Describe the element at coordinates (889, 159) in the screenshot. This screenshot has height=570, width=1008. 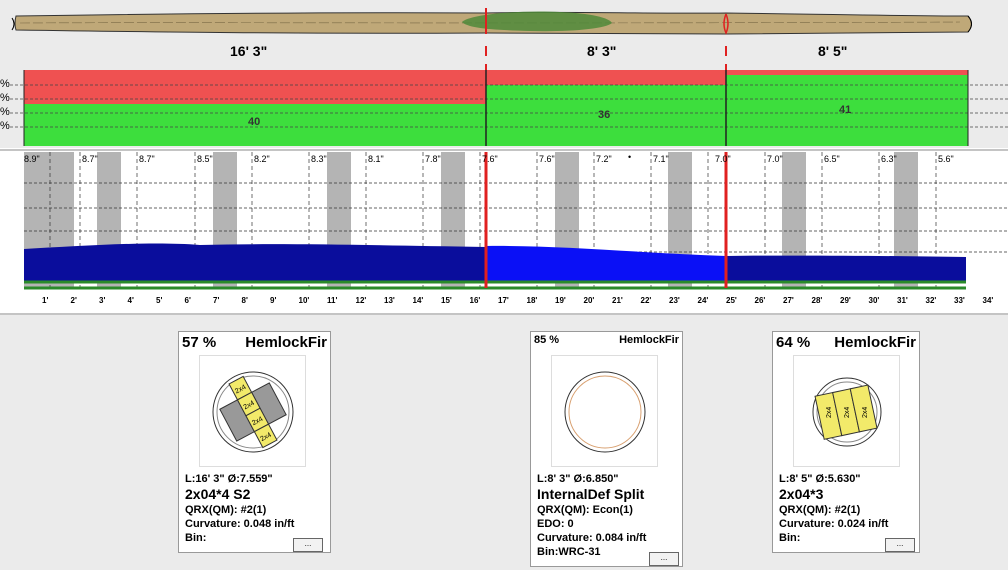
I see `diameter-label-16: 6.3"` at that location.